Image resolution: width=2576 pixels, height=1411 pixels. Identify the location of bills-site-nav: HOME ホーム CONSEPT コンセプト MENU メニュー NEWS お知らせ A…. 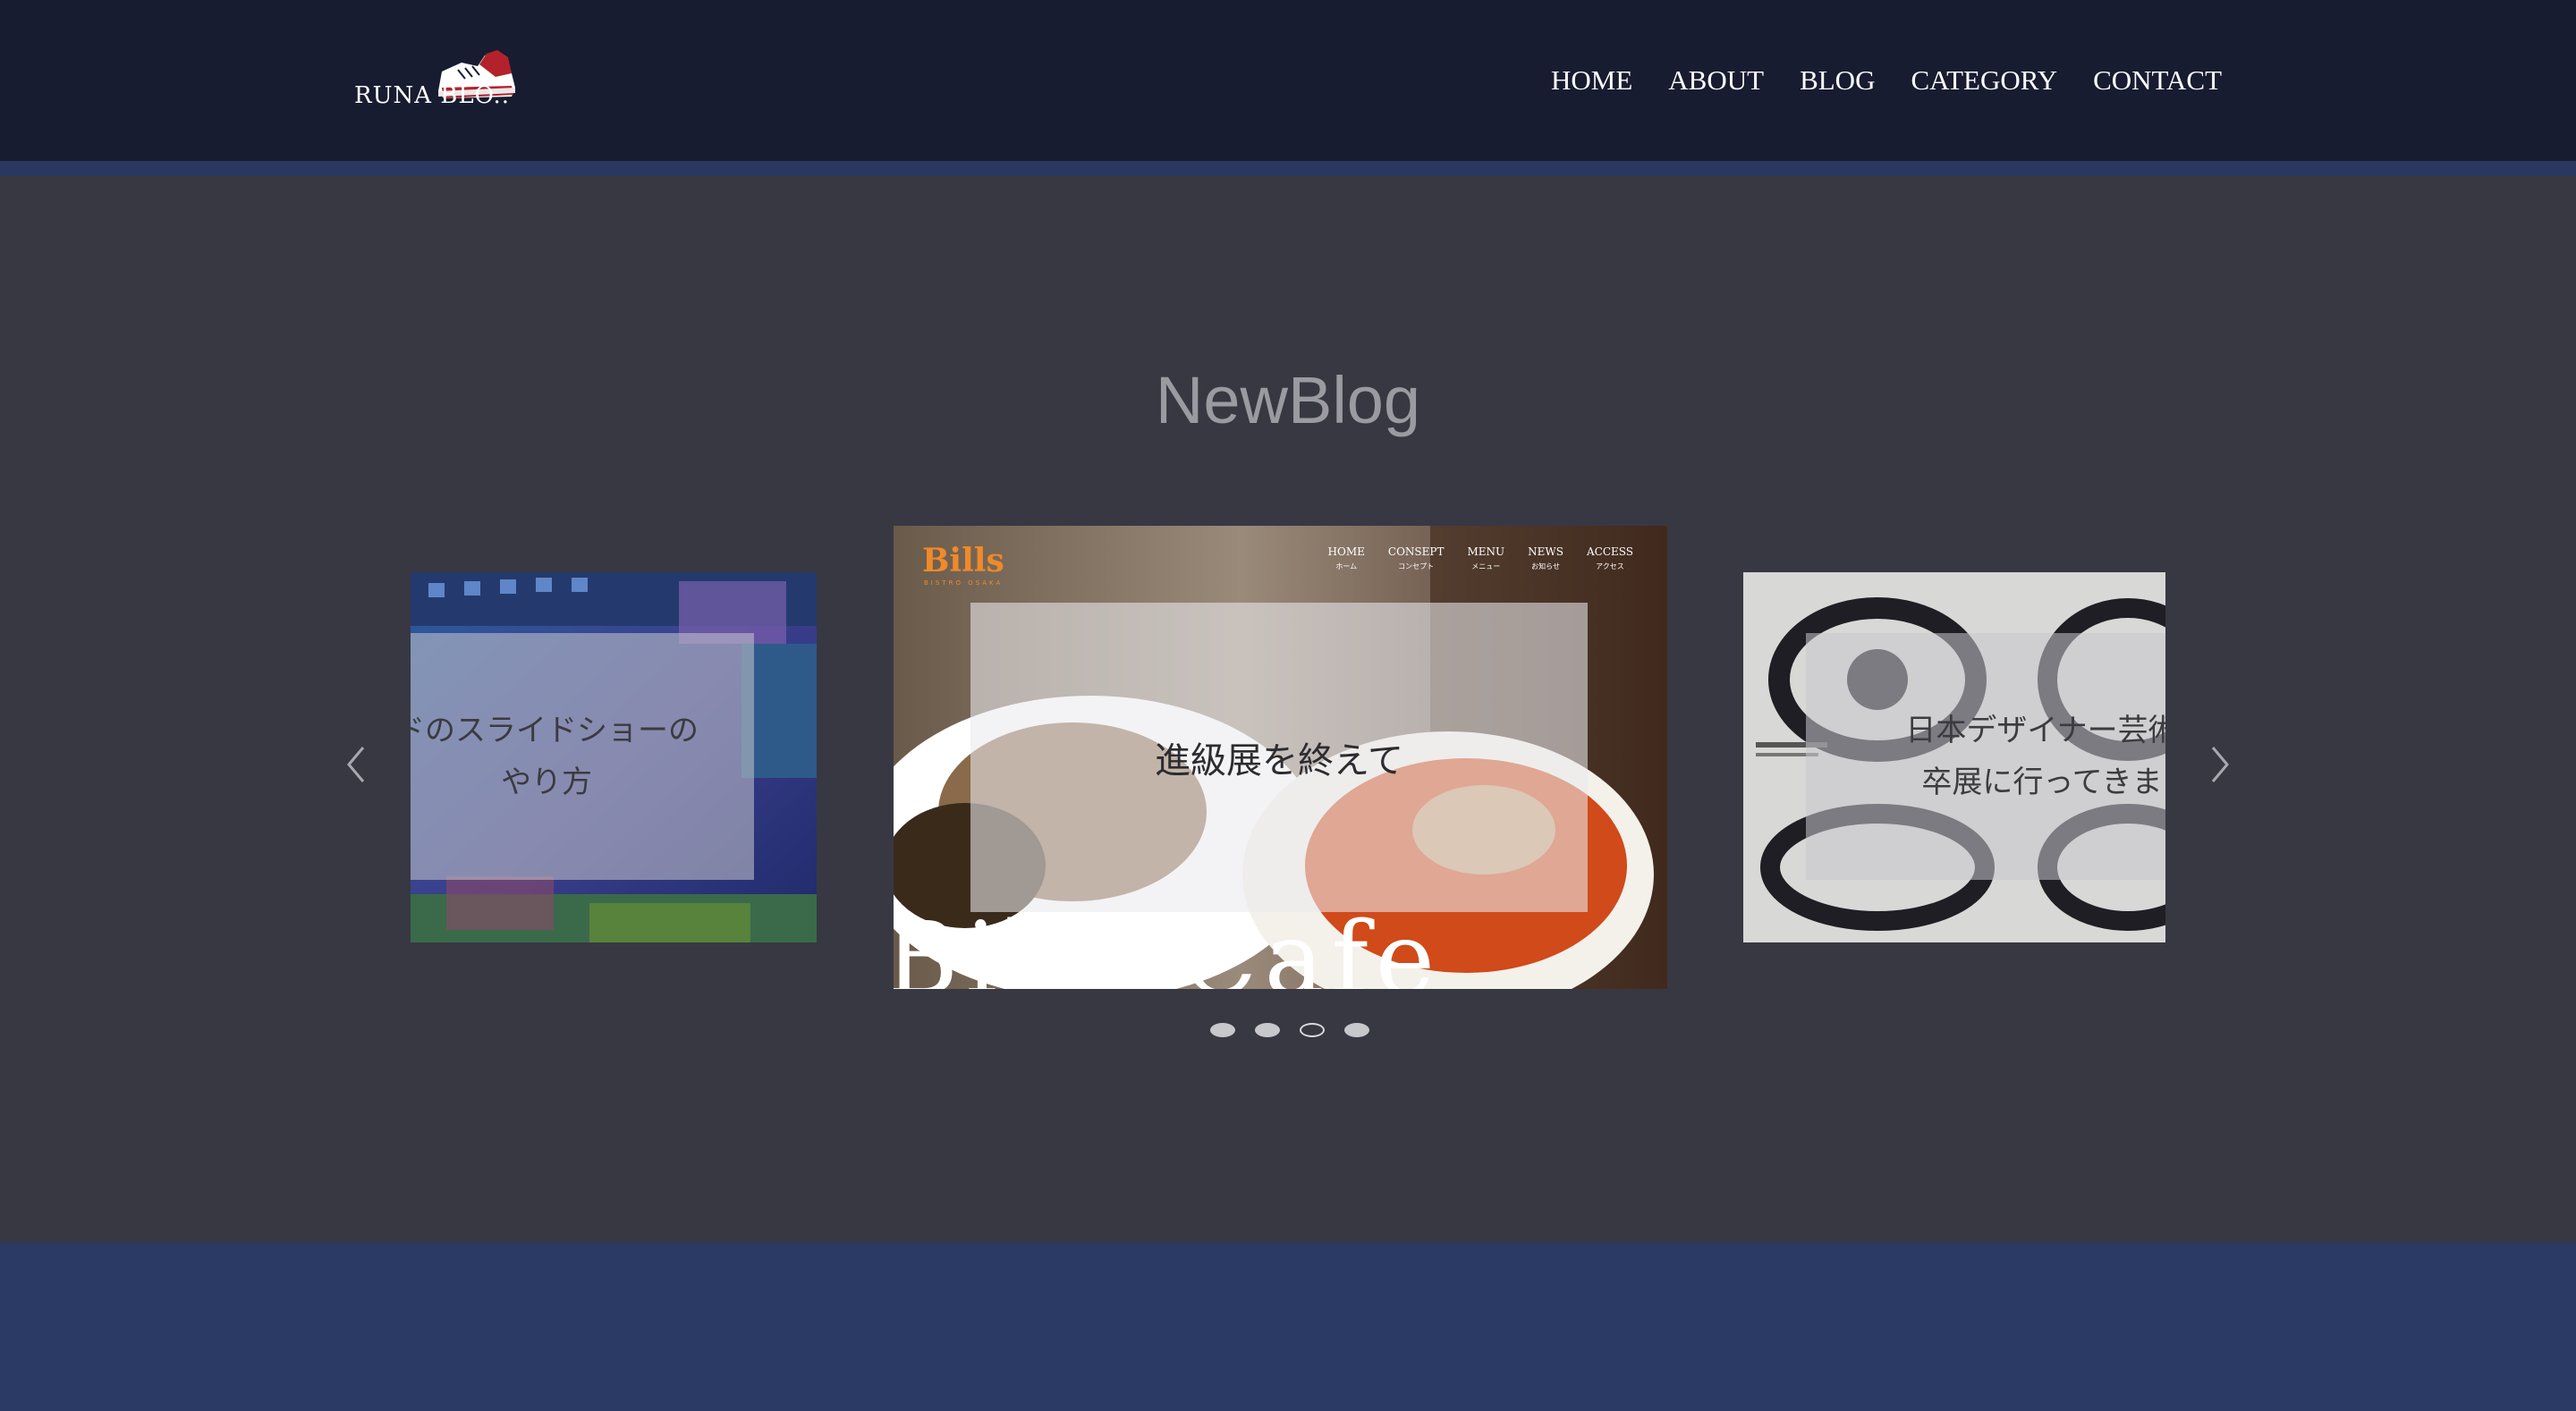
(1480, 558).